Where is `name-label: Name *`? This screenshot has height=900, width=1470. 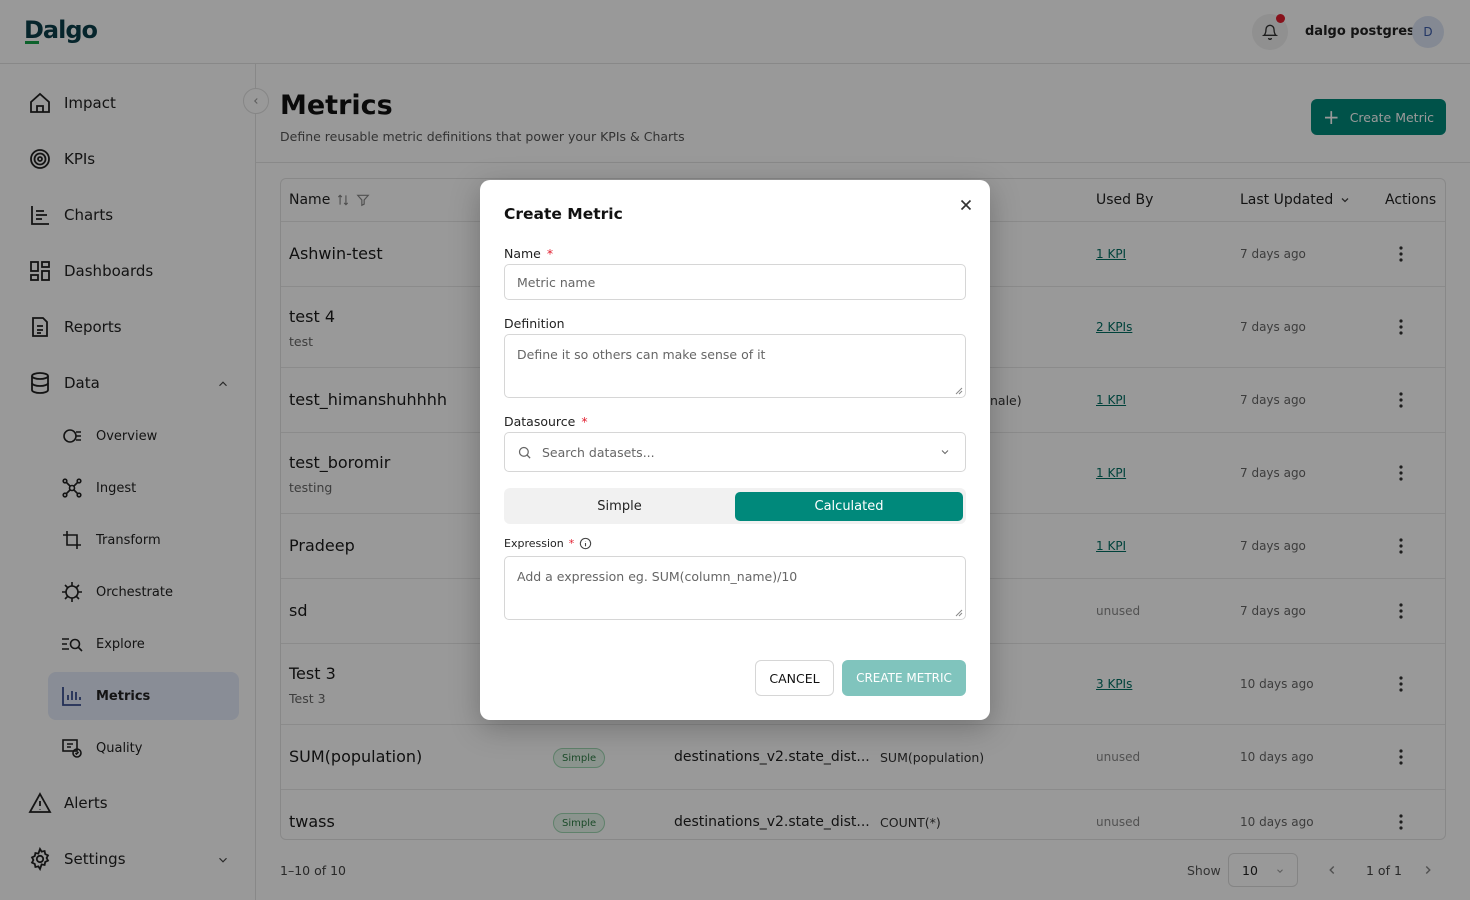
name-label: Name * is located at coordinates (528, 253).